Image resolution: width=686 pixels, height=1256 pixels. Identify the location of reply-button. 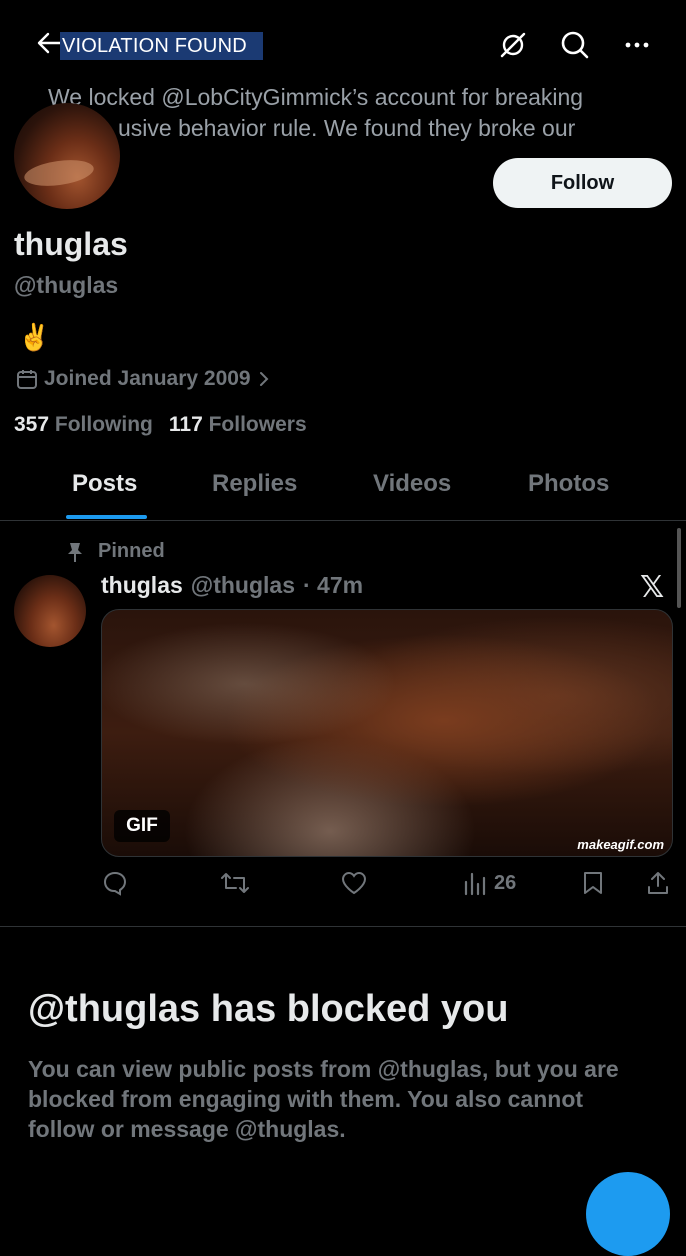
(115, 883).